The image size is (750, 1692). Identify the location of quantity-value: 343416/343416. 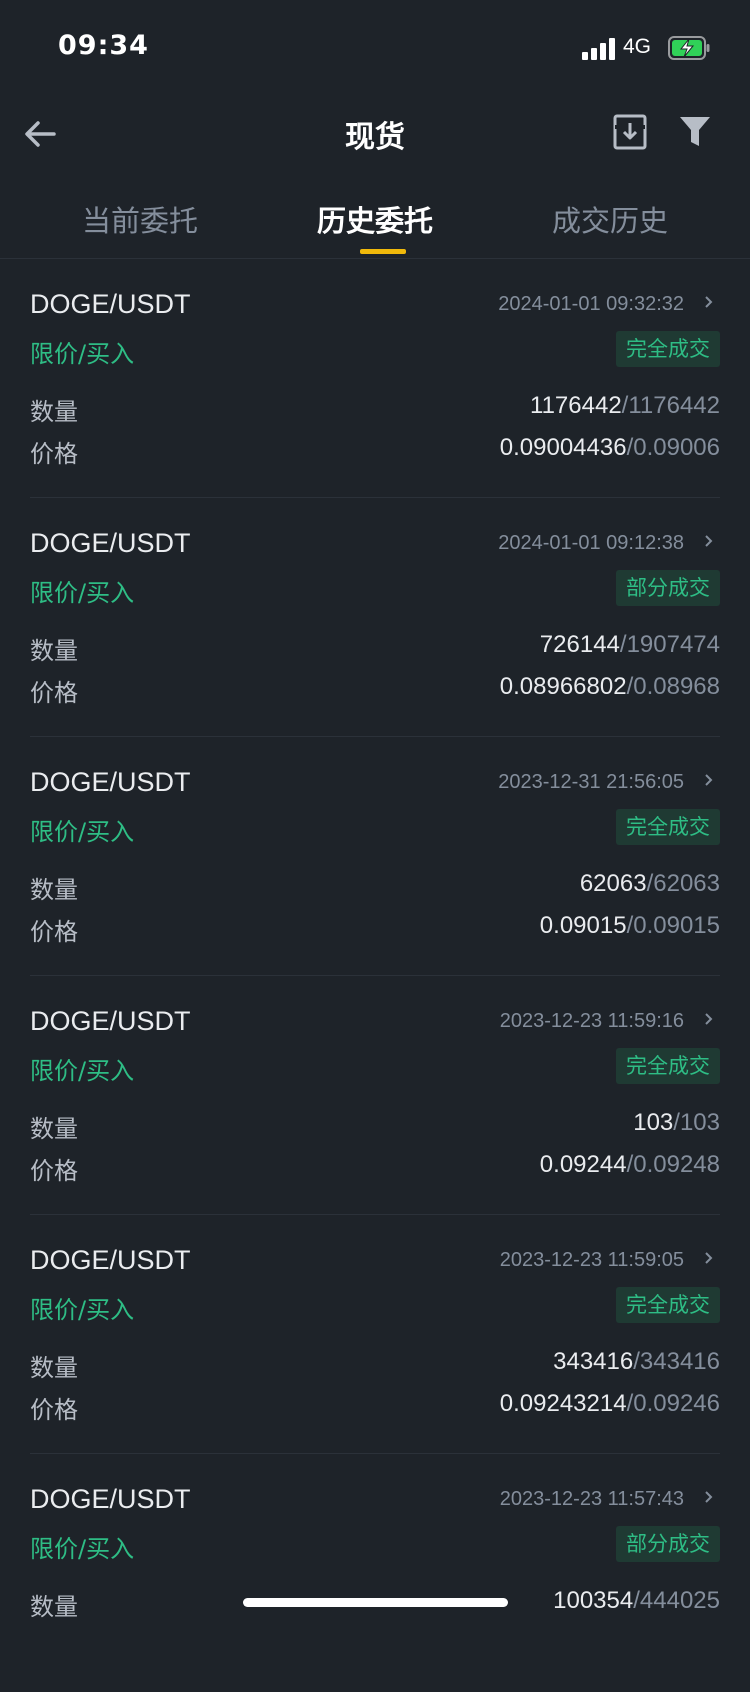
(636, 1362).